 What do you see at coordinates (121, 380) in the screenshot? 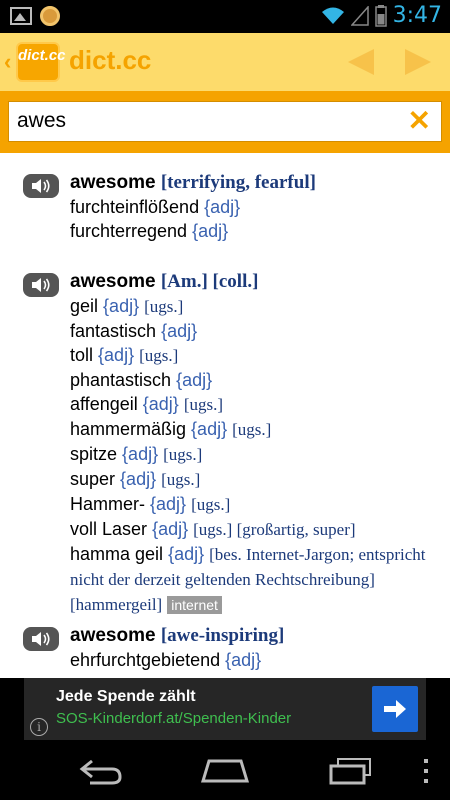
I see `translation-word: phantastisch` at bounding box center [121, 380].